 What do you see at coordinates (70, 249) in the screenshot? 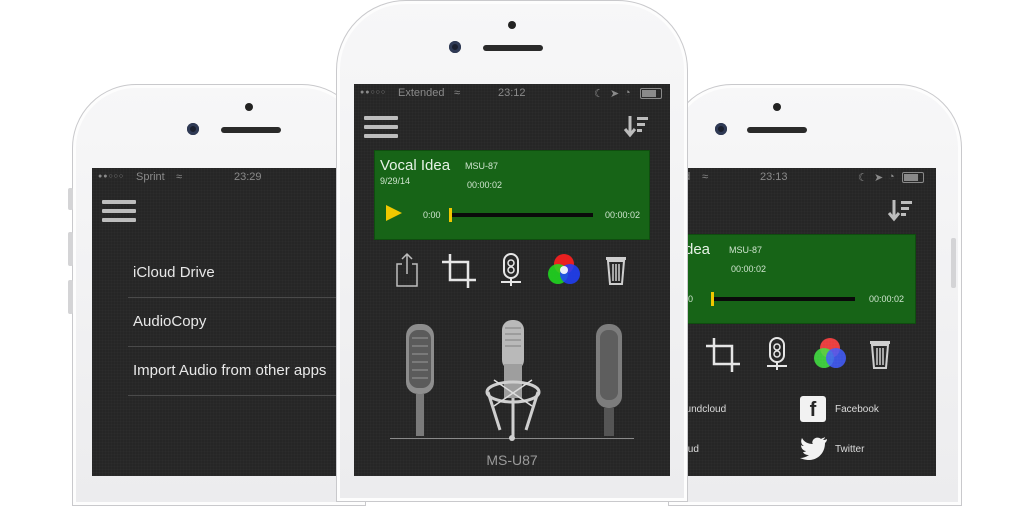
I see `left-phone-volume-up` at bounding box center [70, 249].